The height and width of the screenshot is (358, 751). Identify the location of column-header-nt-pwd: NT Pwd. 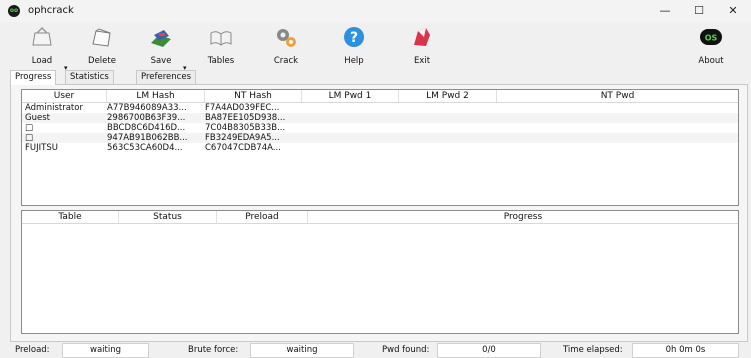
(617, 96).